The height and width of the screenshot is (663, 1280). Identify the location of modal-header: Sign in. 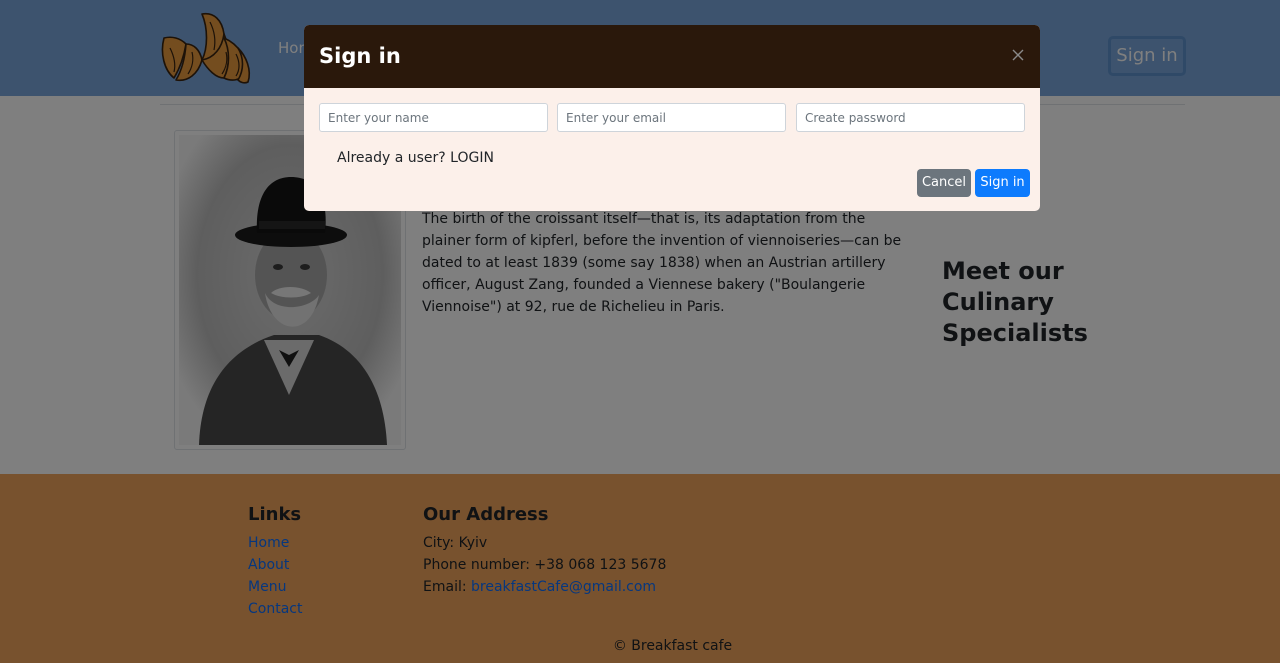
(672, 56).